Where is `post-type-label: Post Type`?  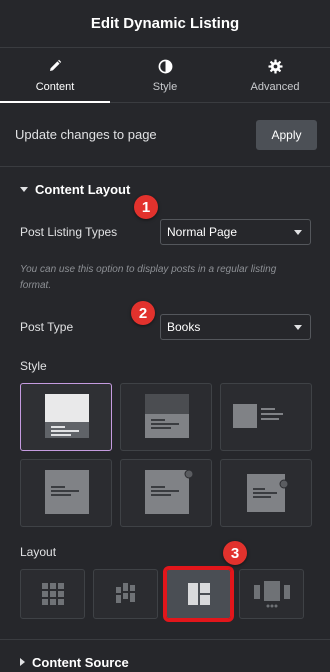 post-type-label: Post Type is located at coordinates (47, 327).